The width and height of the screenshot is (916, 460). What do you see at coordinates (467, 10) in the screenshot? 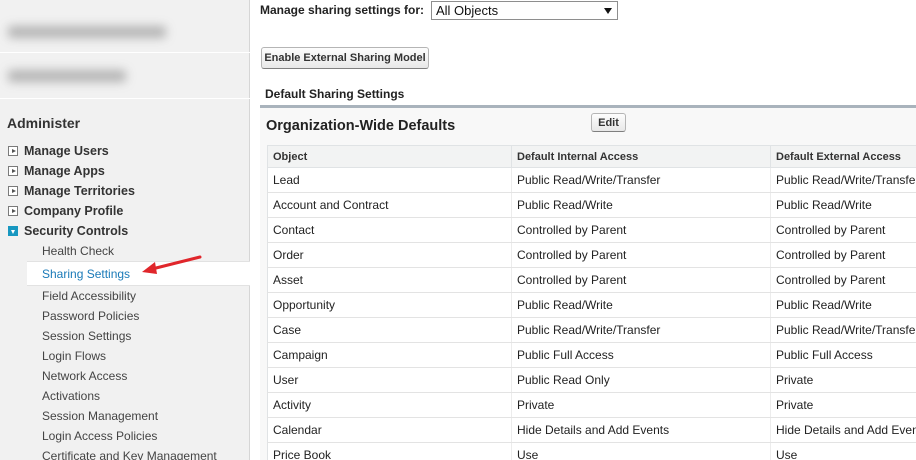
I see `object-select-value: All Objects` at bounding box center [467, 10].